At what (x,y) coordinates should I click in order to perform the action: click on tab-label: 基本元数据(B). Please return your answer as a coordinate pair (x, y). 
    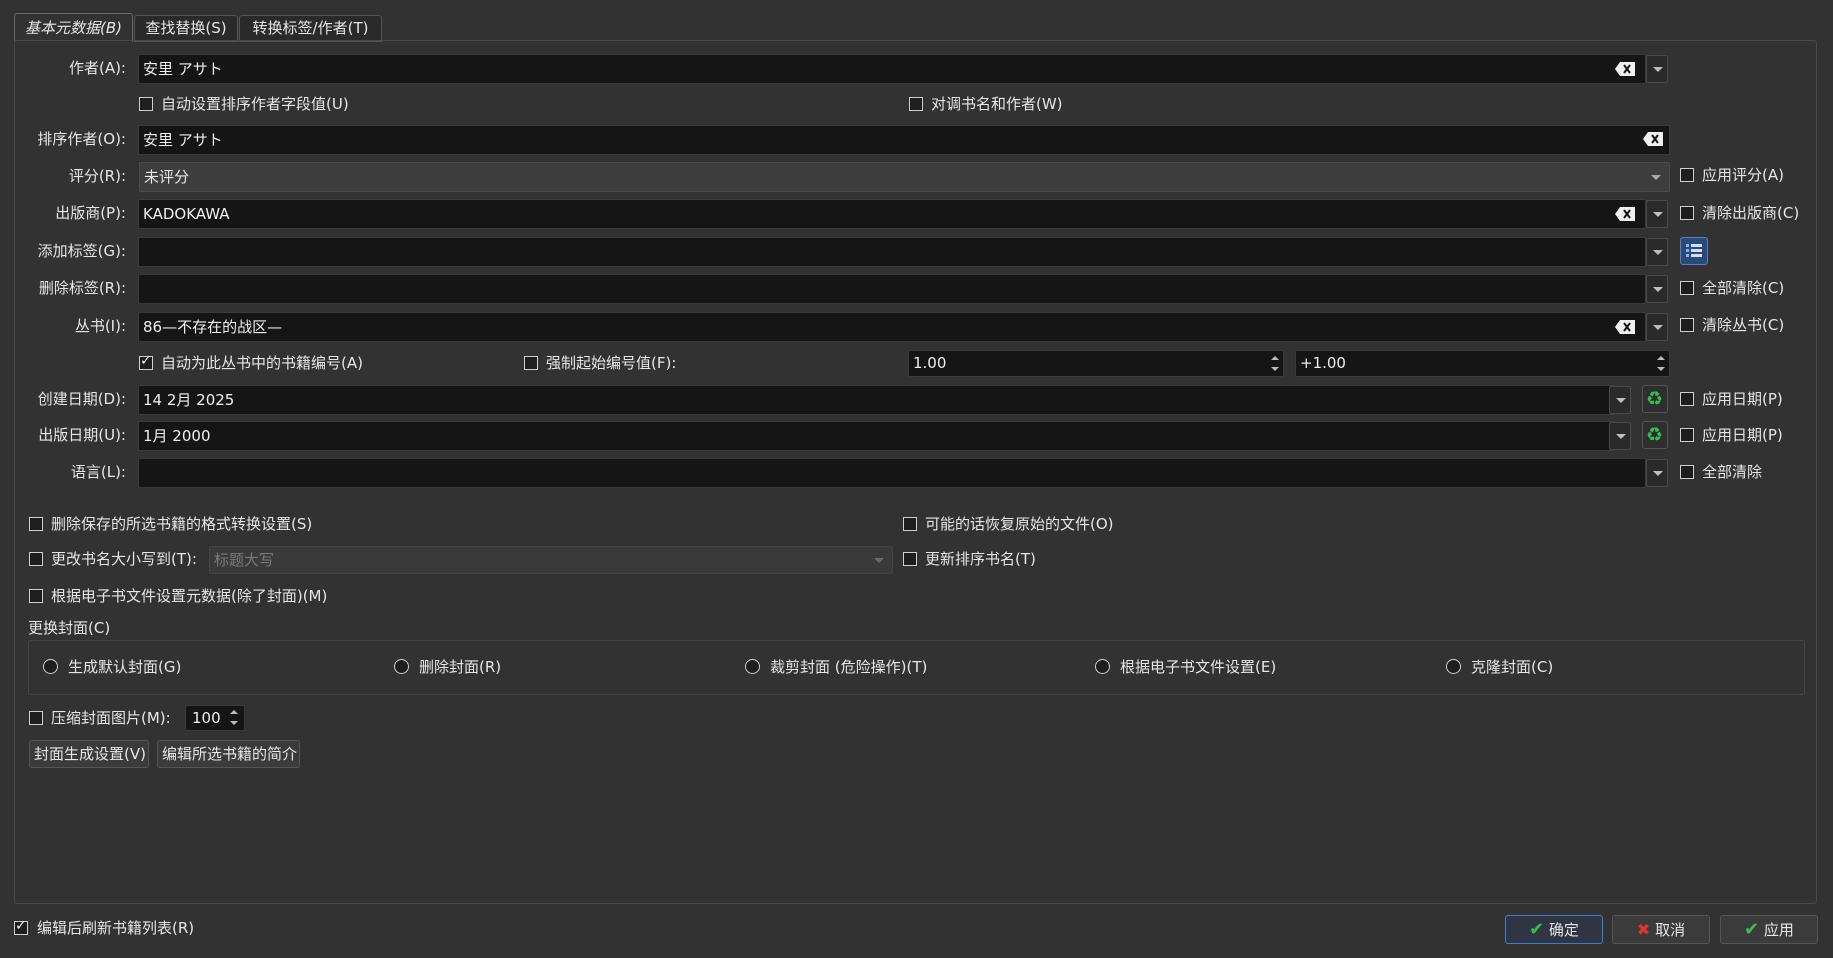
    Looking at the image, I should click on (73, 28).